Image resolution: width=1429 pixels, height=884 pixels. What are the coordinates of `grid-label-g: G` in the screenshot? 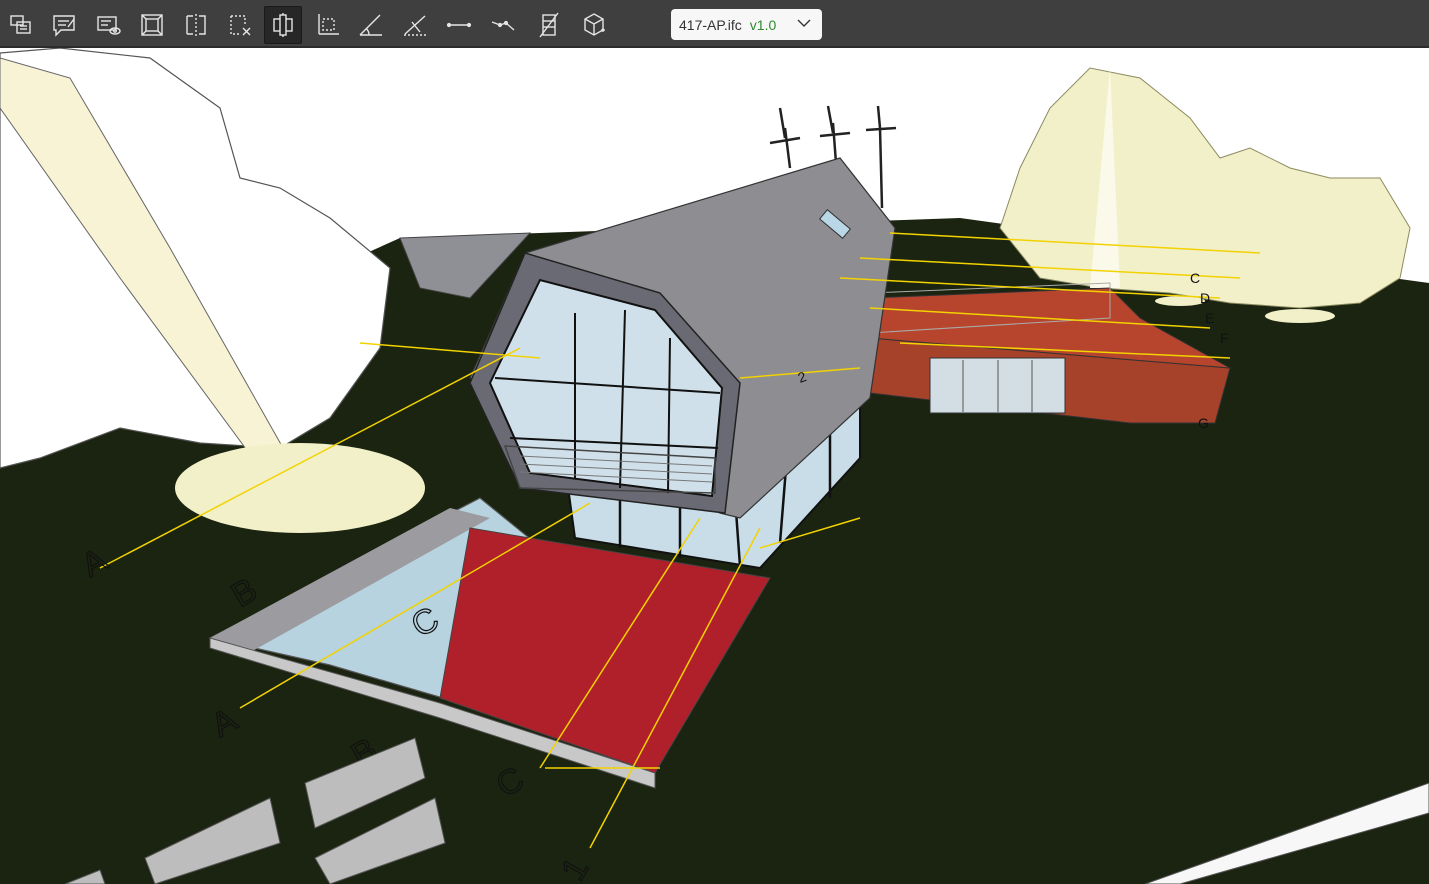 It's located at (1203, 423).